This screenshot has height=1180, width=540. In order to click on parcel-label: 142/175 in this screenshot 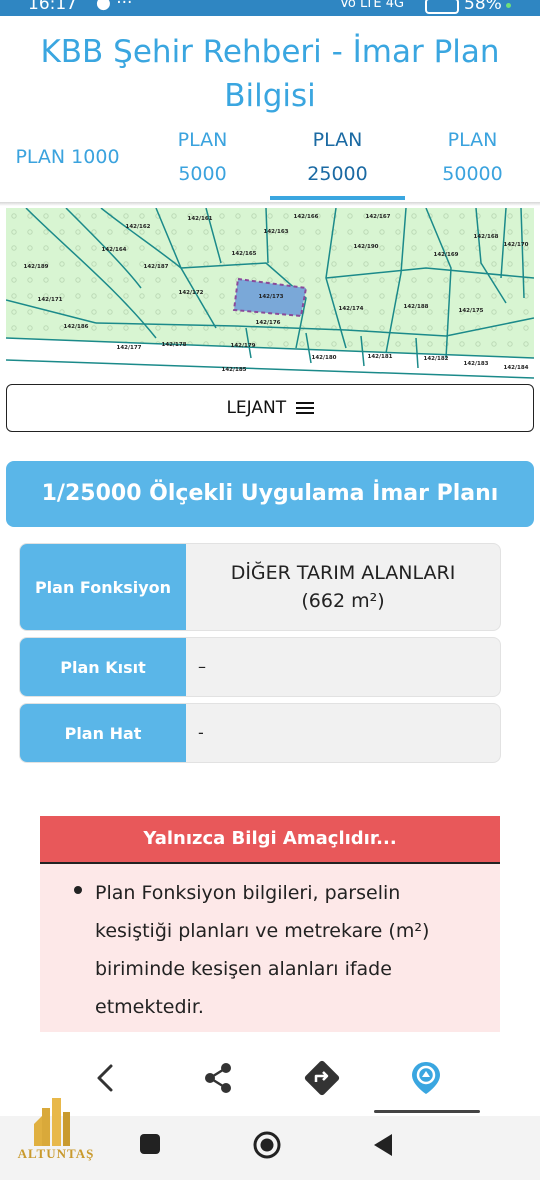, I will do `click(471, 311)`.